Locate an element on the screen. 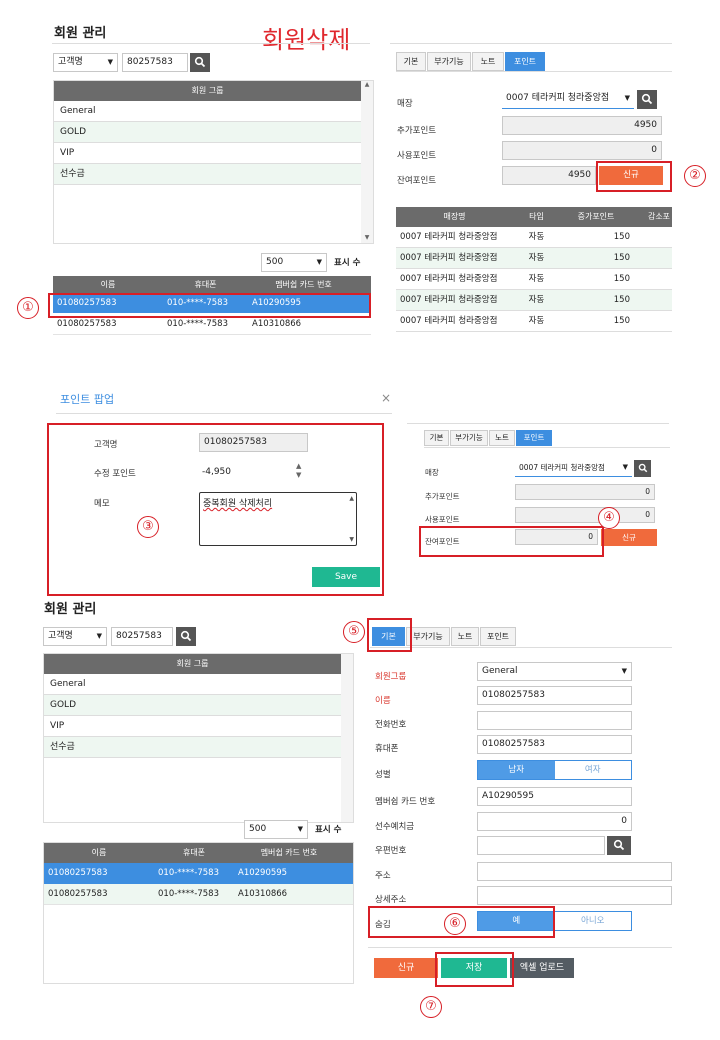 This screenshot has width=720, height=1040. marker-6: ⑥ is located at coordinates (455, 924).